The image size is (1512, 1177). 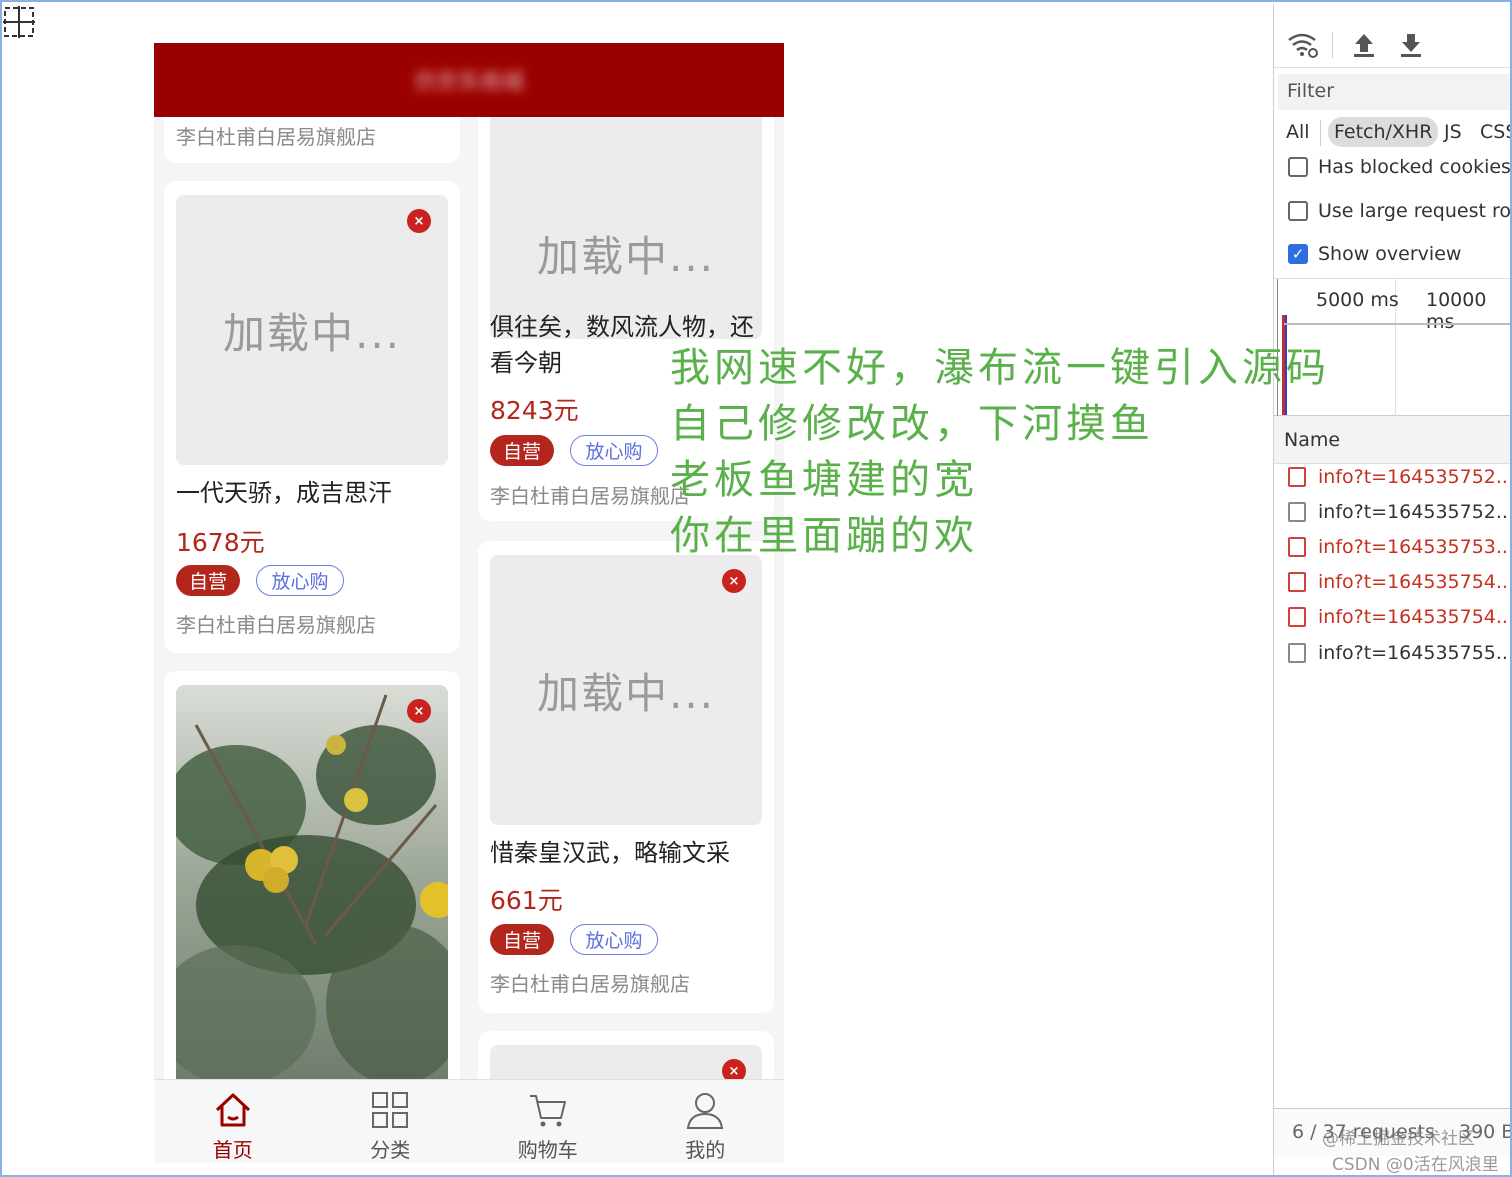 What do you see at coordinates (232, 1150) in the screenshot?
I see `tab-label: 首页` at bounding box center [232, 1150].